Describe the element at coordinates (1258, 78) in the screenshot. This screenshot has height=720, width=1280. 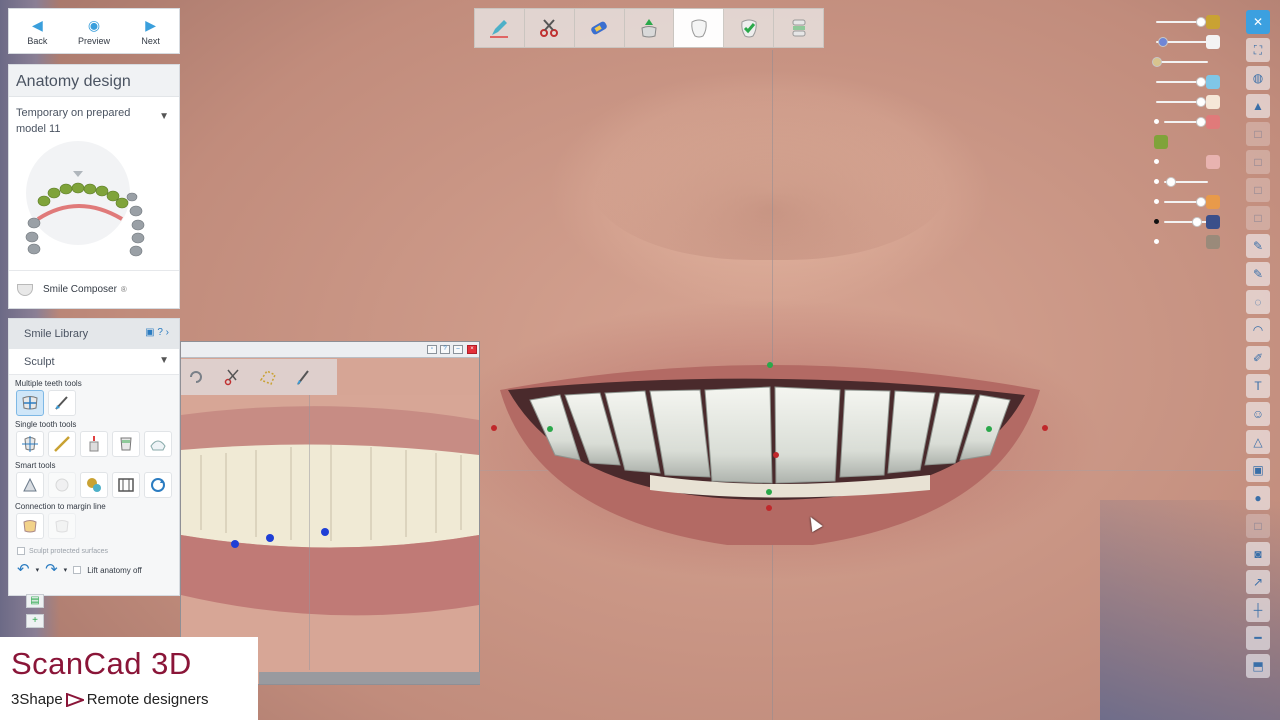
I see `view-icon: ◍` at that location.